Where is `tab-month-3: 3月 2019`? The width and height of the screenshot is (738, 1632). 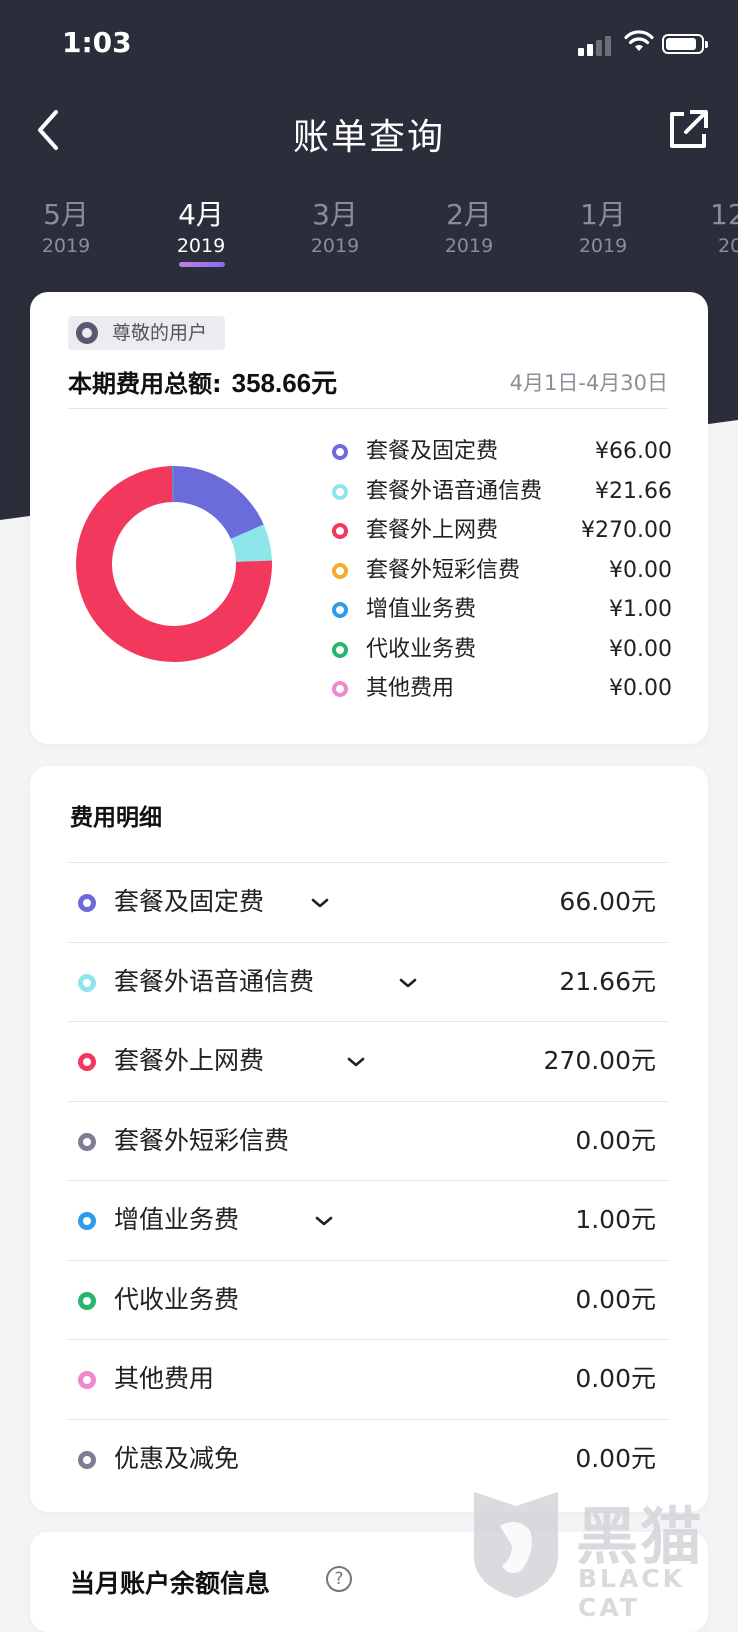
tab-month-3: 3月 2019 is located at coordinates (335, 228).